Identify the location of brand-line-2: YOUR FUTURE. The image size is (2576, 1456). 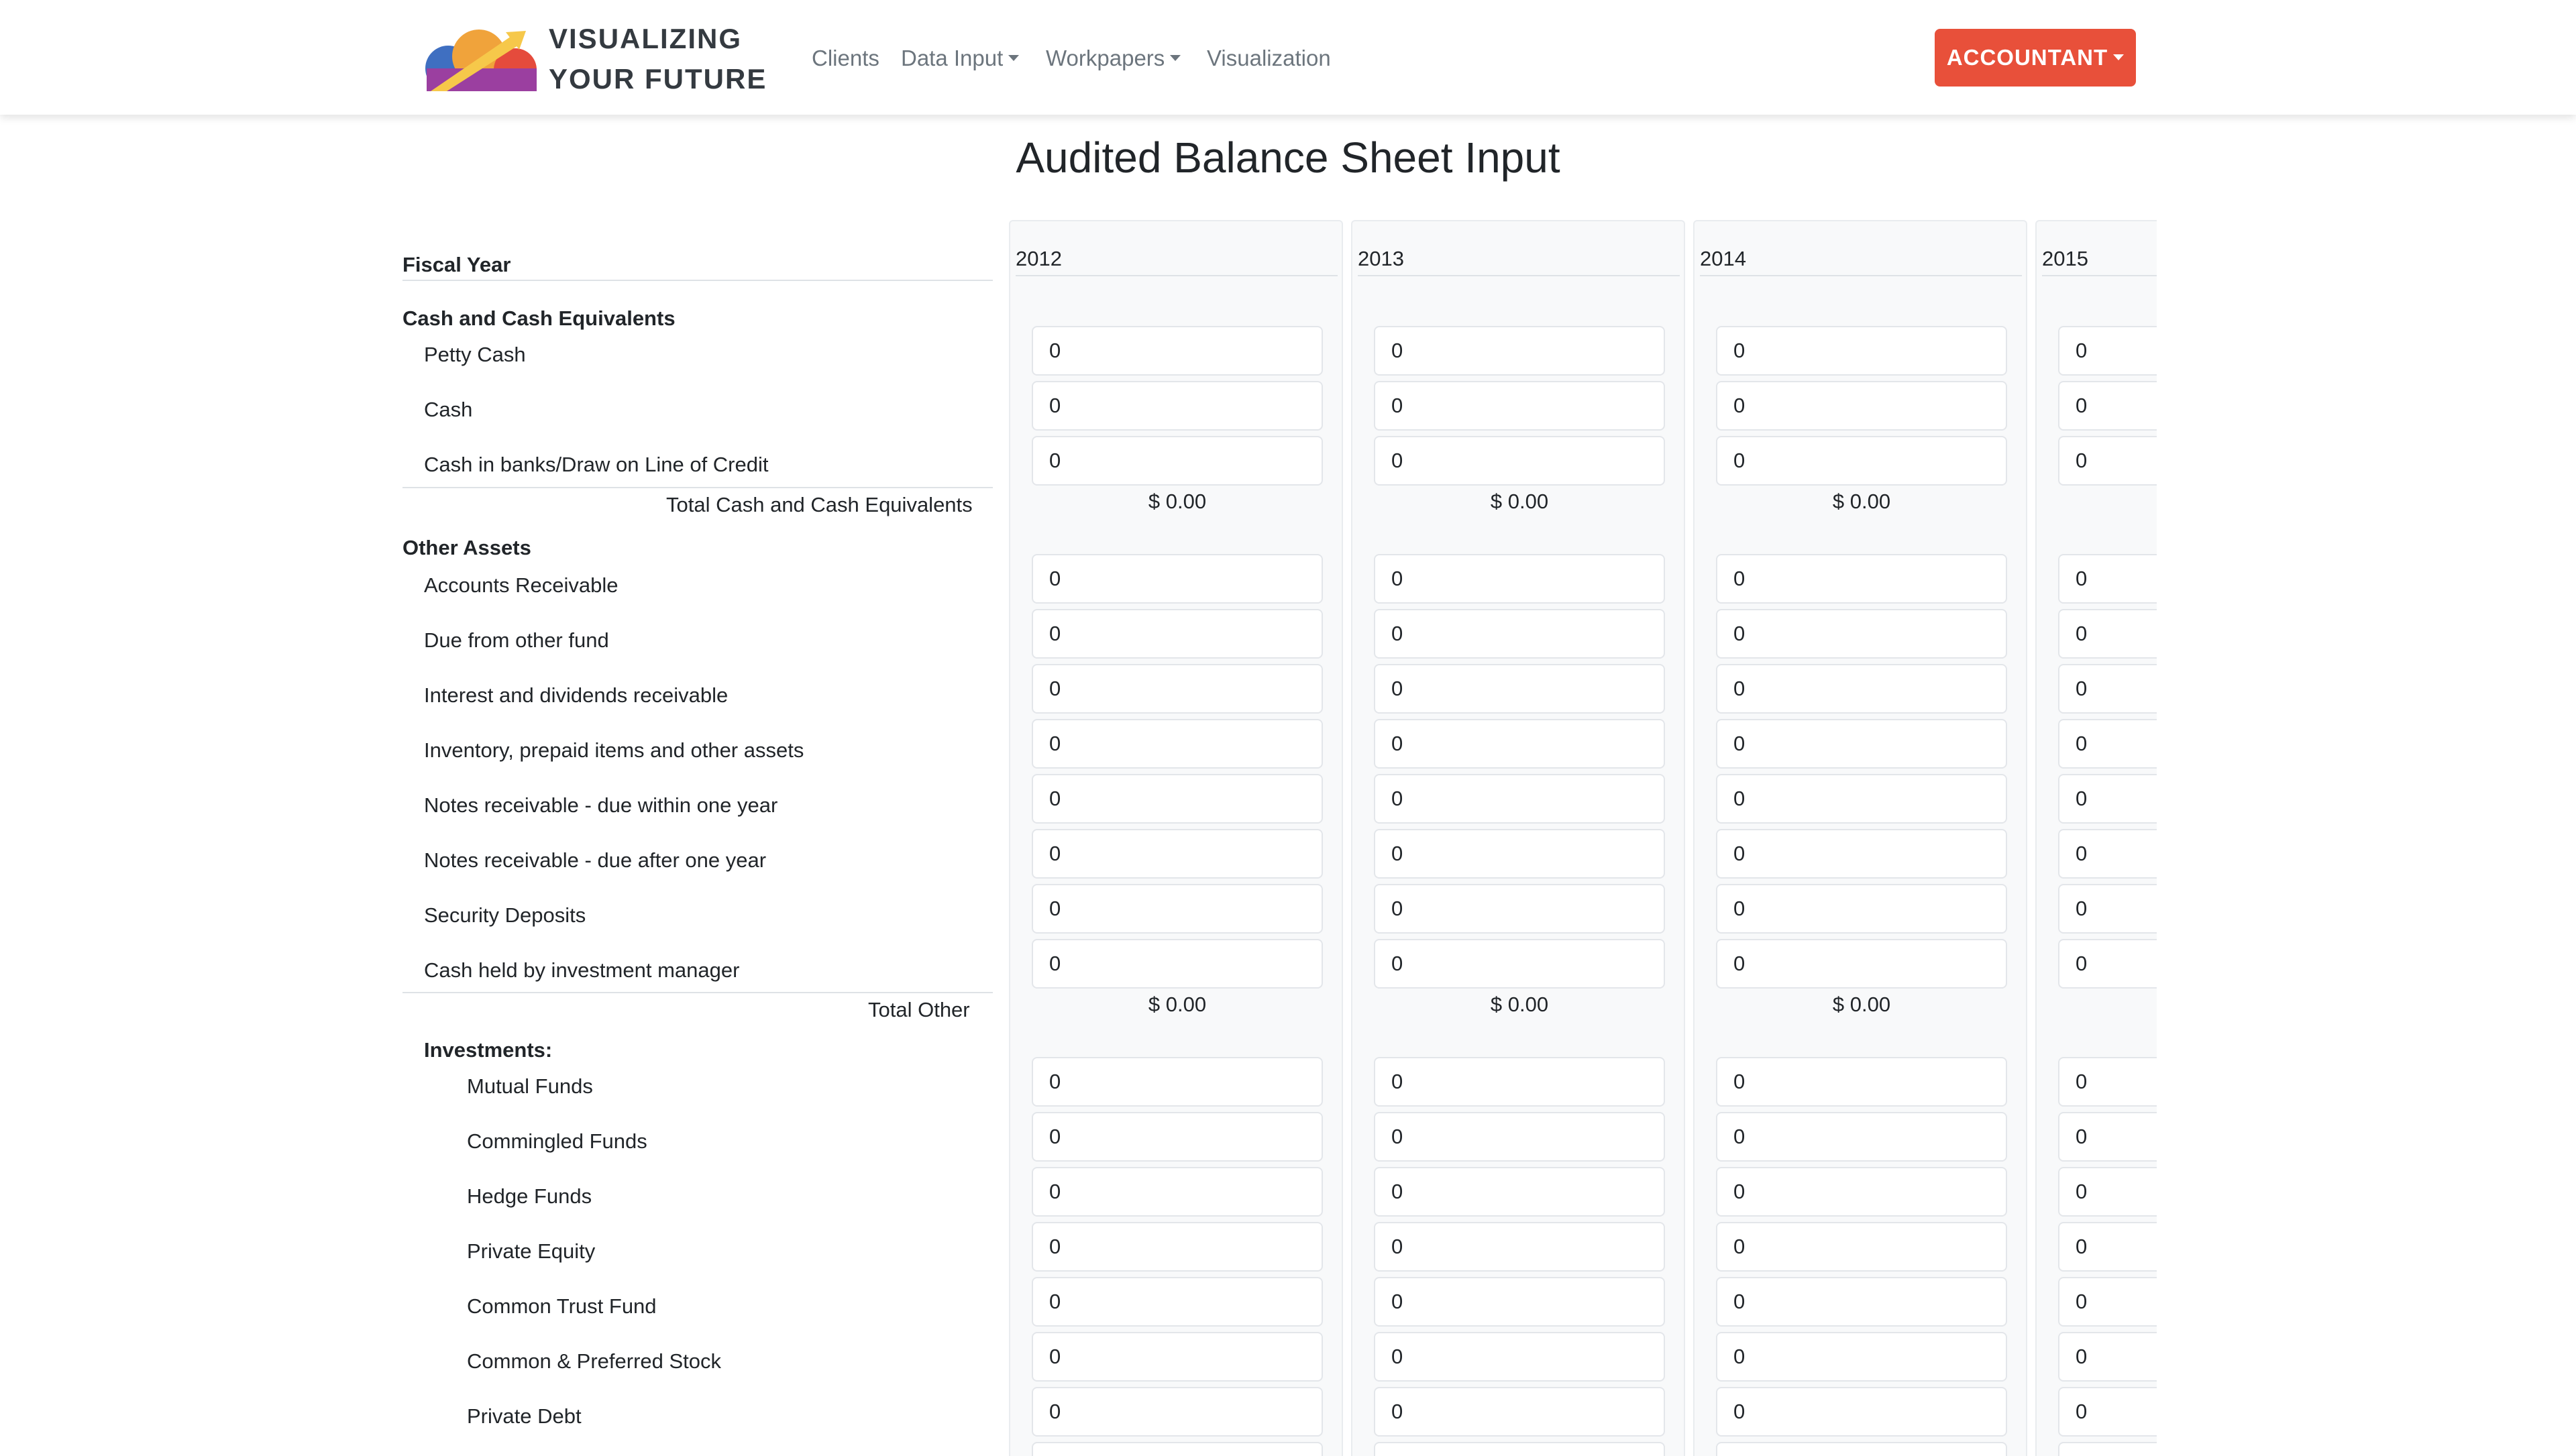
(658, 79).